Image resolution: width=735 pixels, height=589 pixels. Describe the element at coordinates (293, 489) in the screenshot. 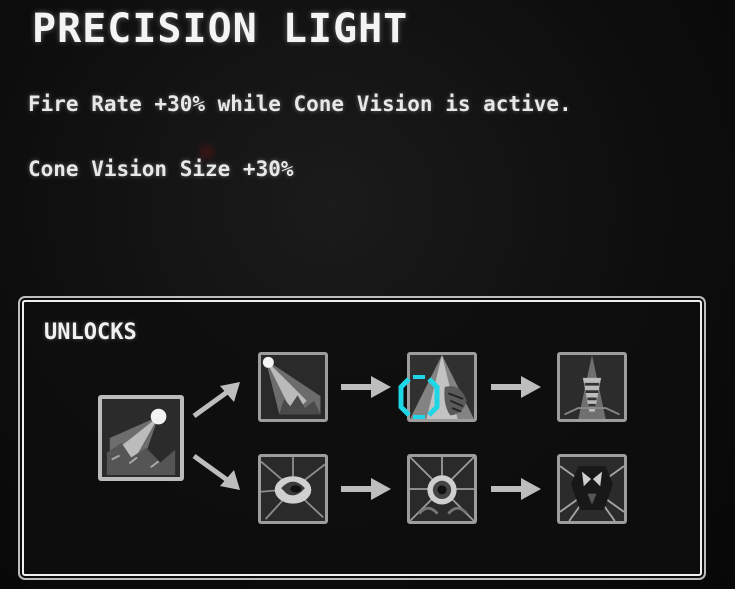

I see `swirl-orb-icon` at that location.